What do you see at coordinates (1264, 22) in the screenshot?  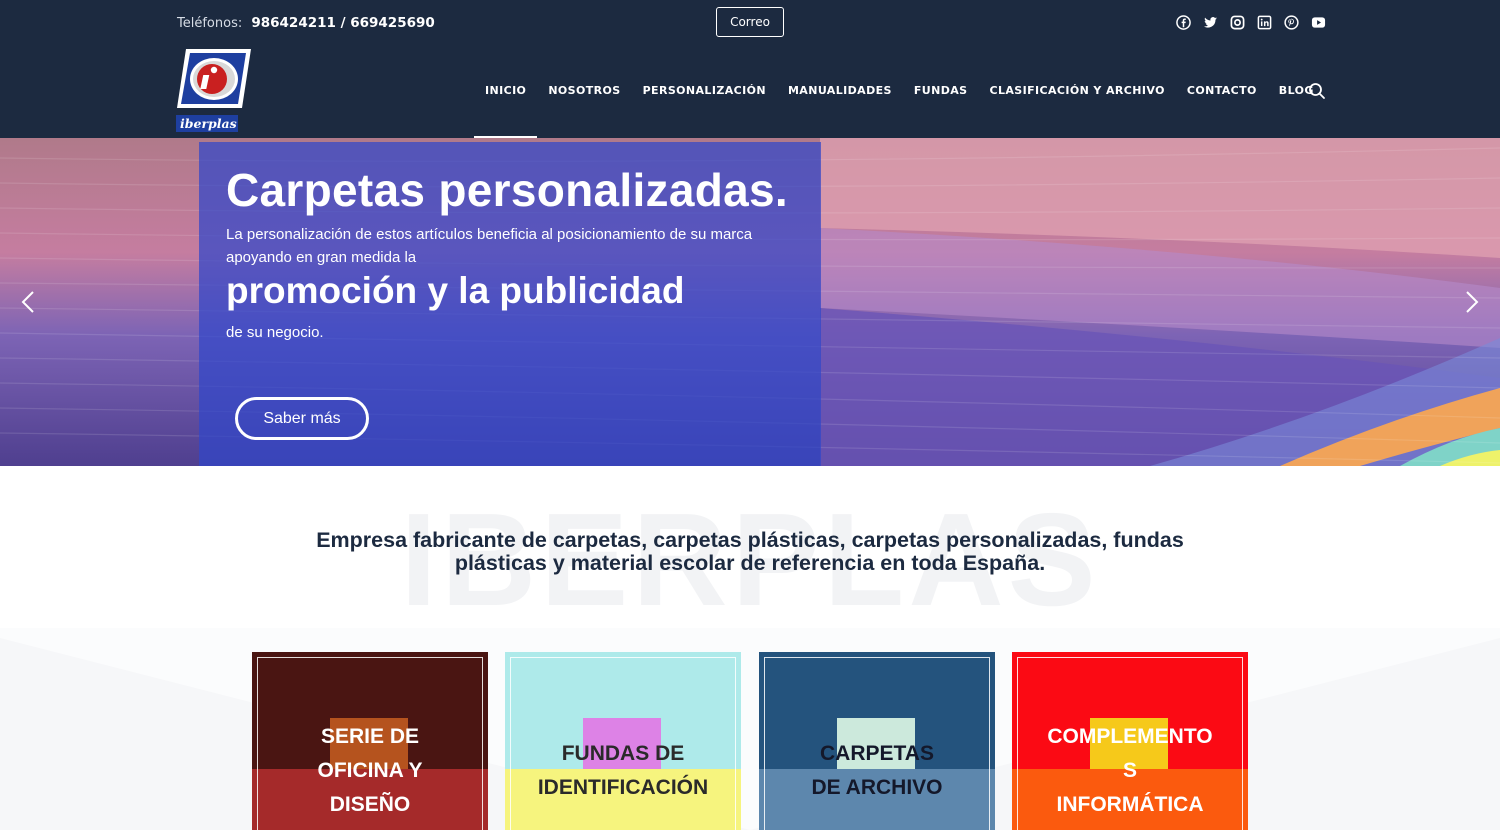 I see `linkedin-icon` at bounding box center [1264, 22].